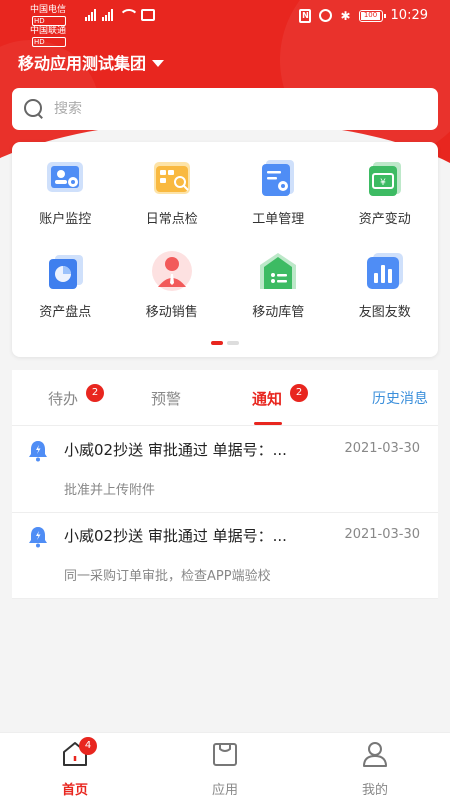 The width and height of the screenshot is (450, 800). I want to click on message-tabs: 待办 2 预警 通知 2 历史消息, so click(225, 398).